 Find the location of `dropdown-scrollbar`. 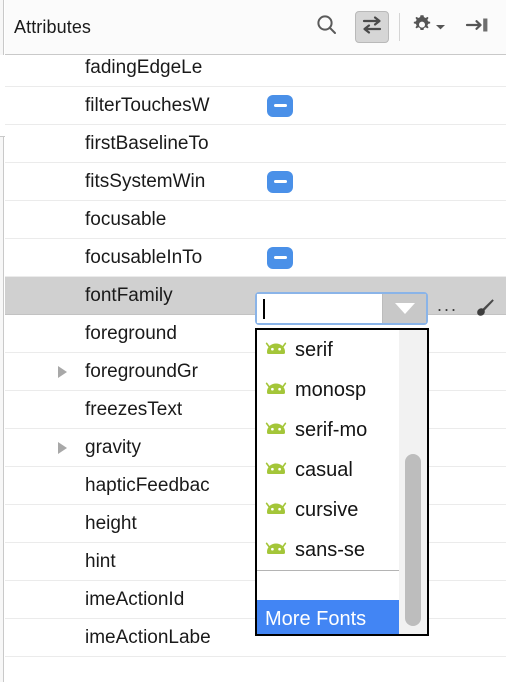

dropdown-scrollbar is located at coordinates (413, 482).